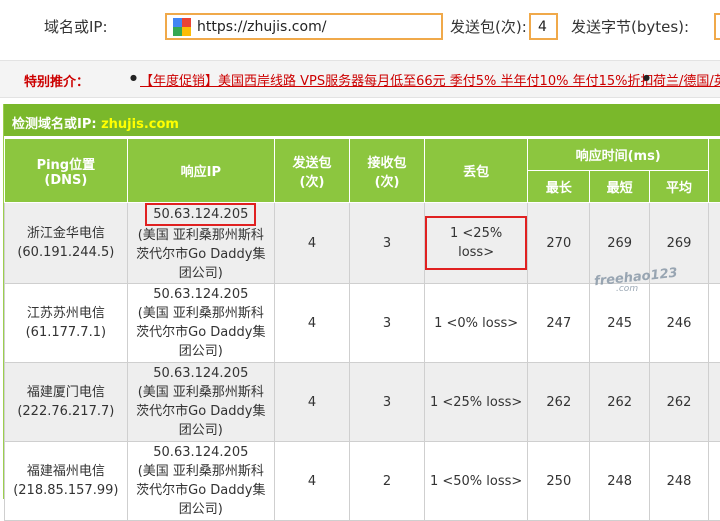 This screenshot has width=720, height=521. Describe the element at coordinates (559, 323) in the screenshot. I see `row-max: 247` at that location.